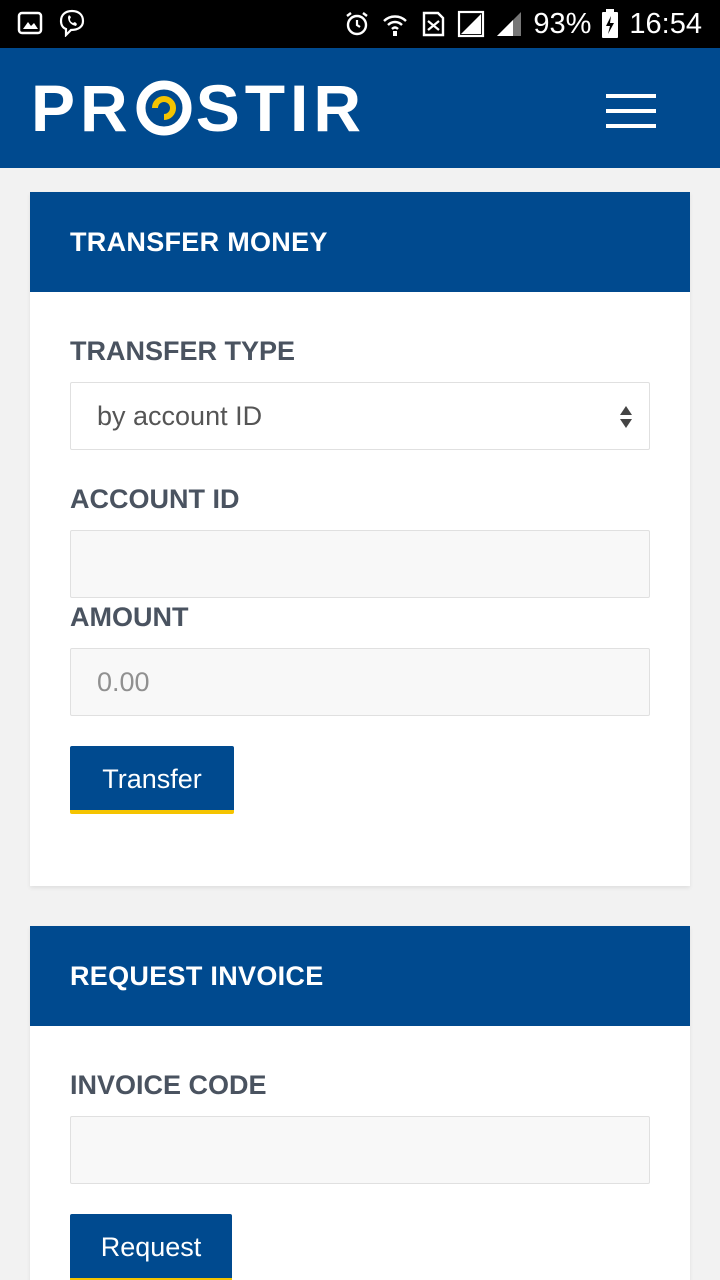  Describe the element at coordinates (183, 351) in the screenshot. I see `transfer-type-label: TRANSFER TYPE` at that location.